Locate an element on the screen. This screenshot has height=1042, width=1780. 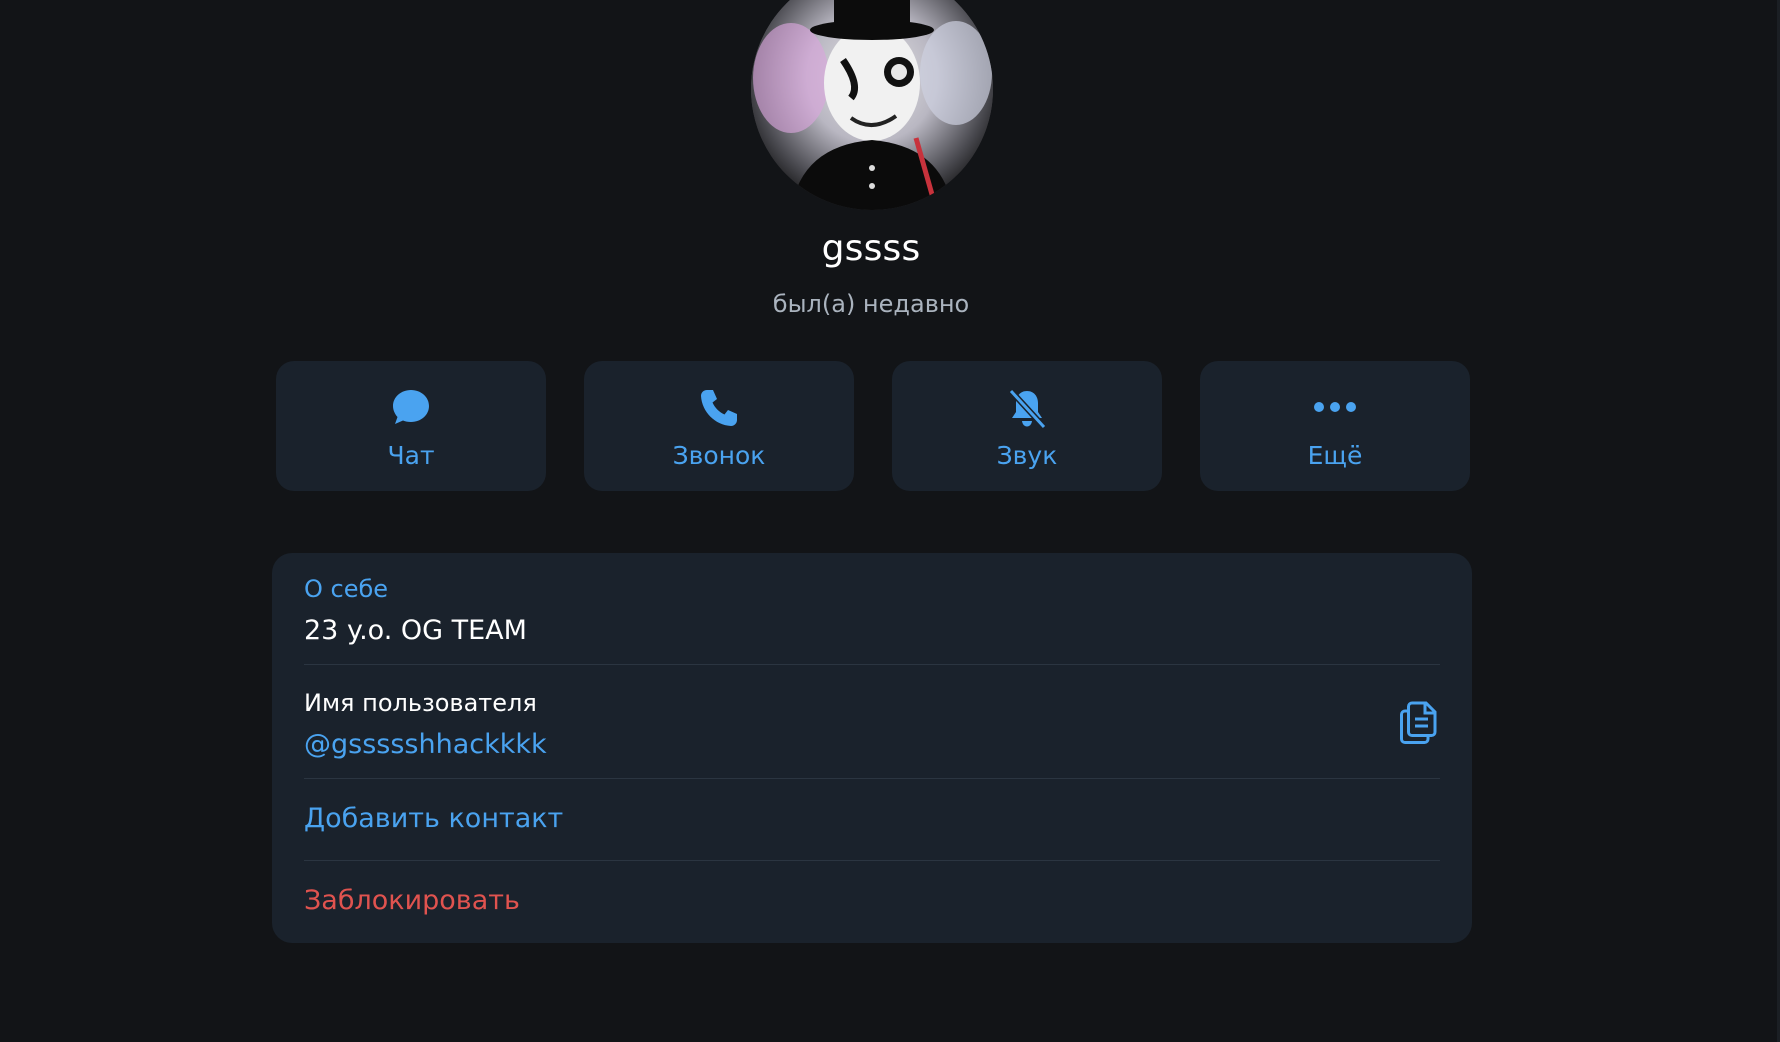
profile-status: был(а) недавно is located at coordinates (871, 304).